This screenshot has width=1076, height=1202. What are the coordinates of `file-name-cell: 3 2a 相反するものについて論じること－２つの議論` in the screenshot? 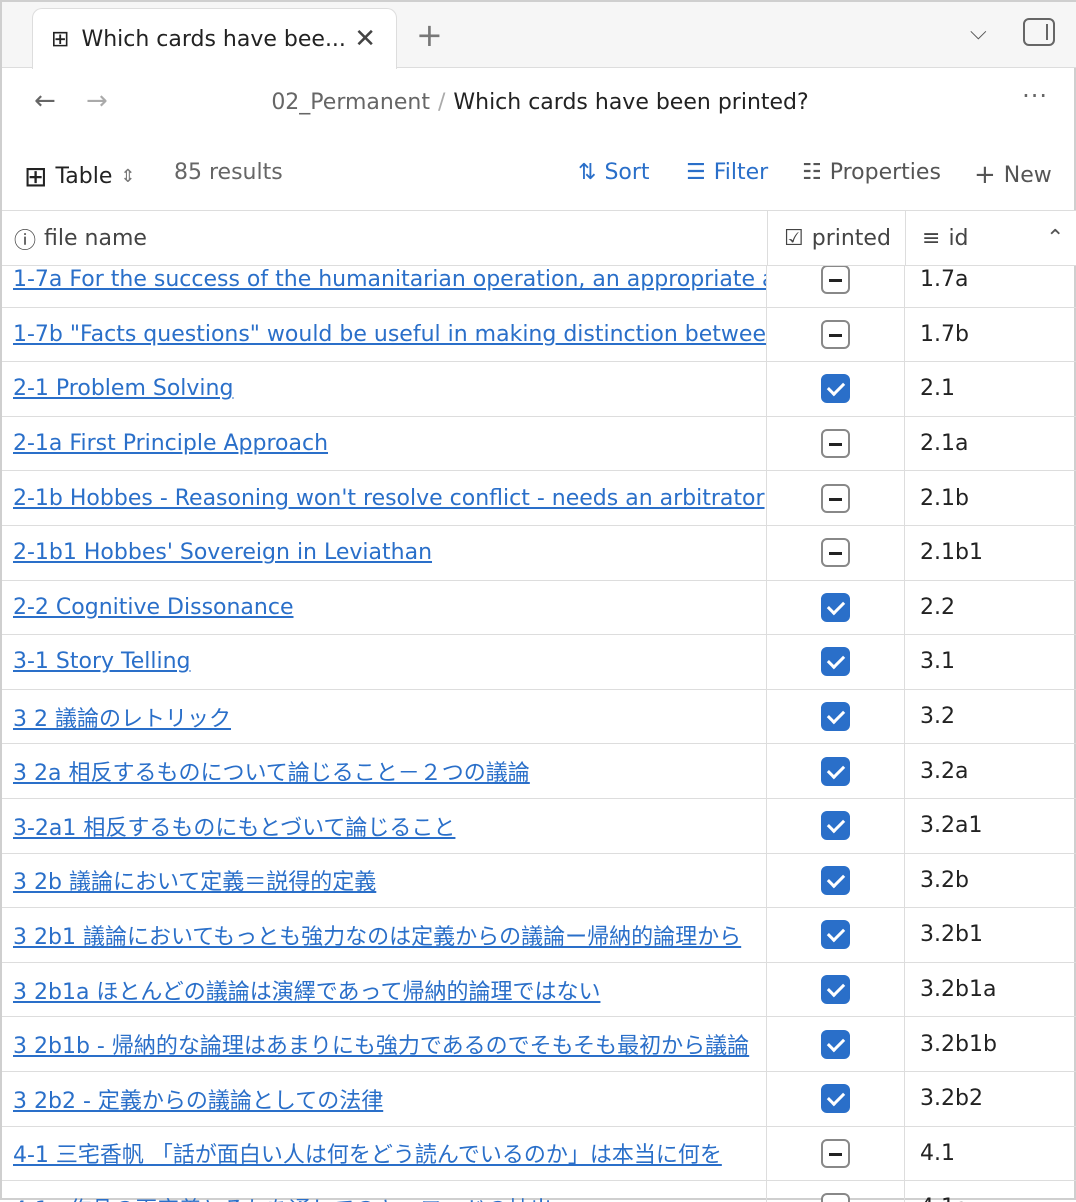 It's located at (384, 771).